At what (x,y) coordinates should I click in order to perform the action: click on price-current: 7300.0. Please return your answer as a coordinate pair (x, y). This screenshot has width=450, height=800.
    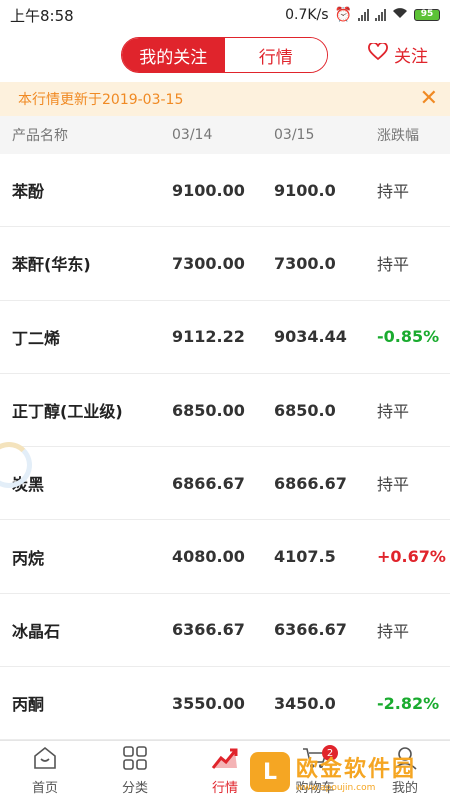
    Looking at the image, I should click on (305, 263).